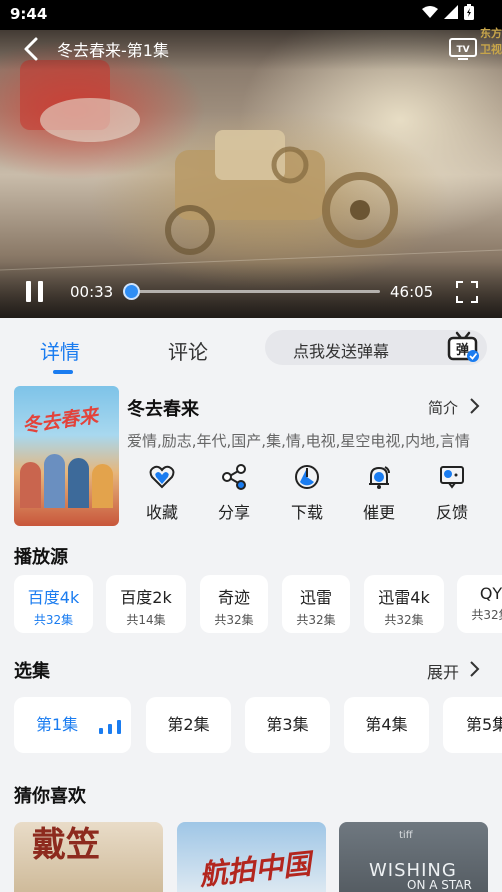 This screenshot has width=502, height=892. What do you see at coordinates (307, 494) in the screenshot?
I see `download-button: 下载` at bounding box center [307, 494].